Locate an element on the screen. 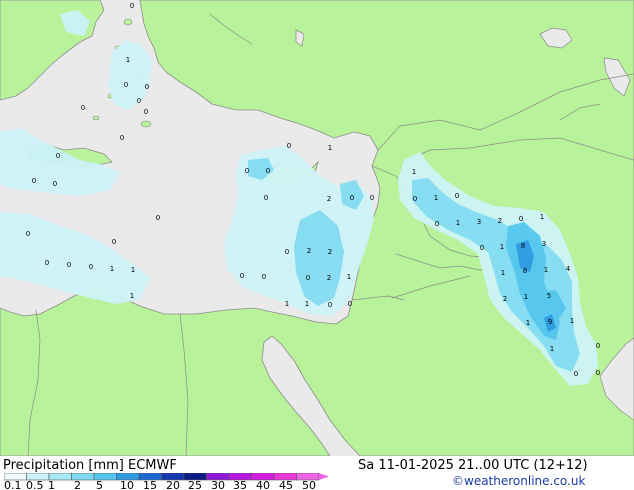  legend-label: 30 is located at coordinates (218, 484).